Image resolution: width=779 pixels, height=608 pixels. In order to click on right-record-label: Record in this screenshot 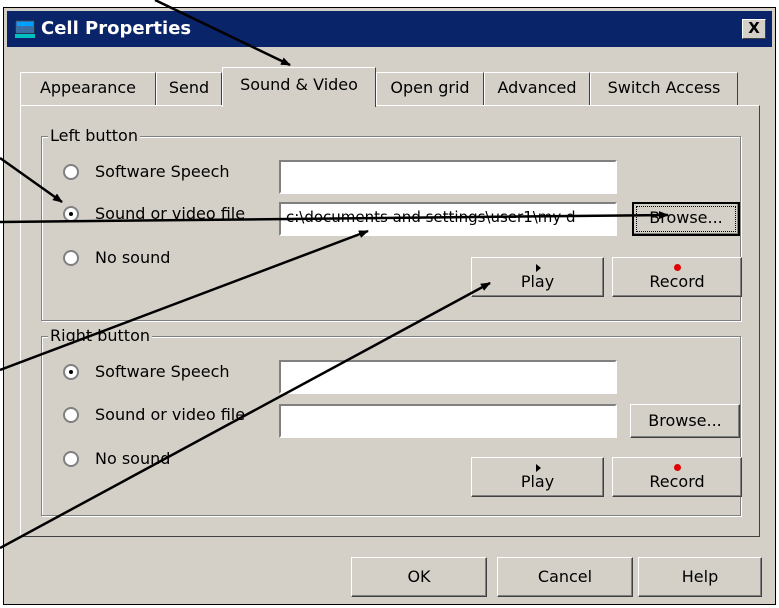, I will do `click(677, 481)`.